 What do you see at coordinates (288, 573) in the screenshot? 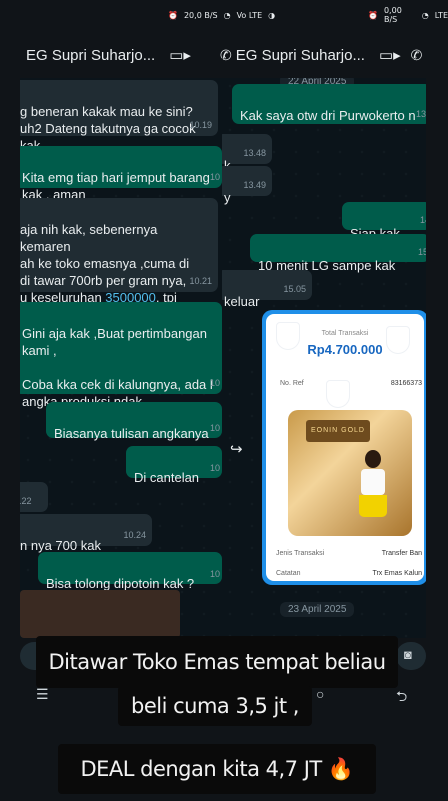
I see `receipt-note-label: Catatan` at bounding box center [288, 573].